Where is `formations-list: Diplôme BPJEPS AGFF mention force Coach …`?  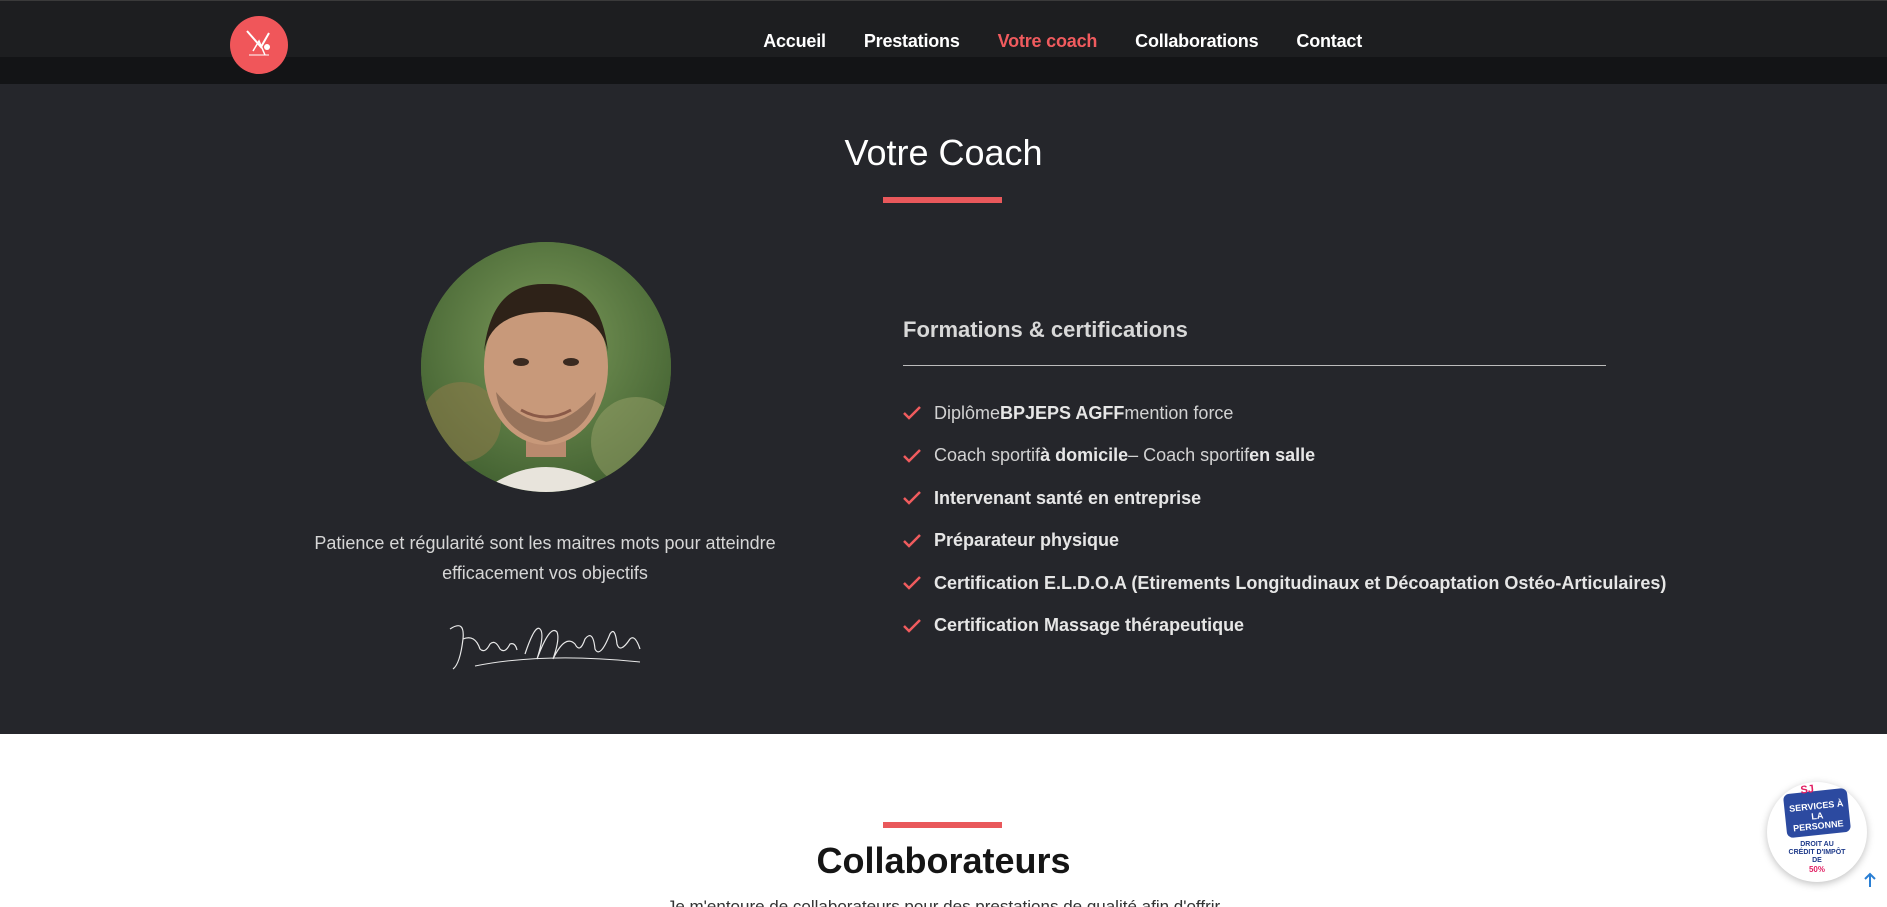 formations-list: Diplôme BPJEPS AGFF mention force Coach … is located at coordinates (1284, 519).